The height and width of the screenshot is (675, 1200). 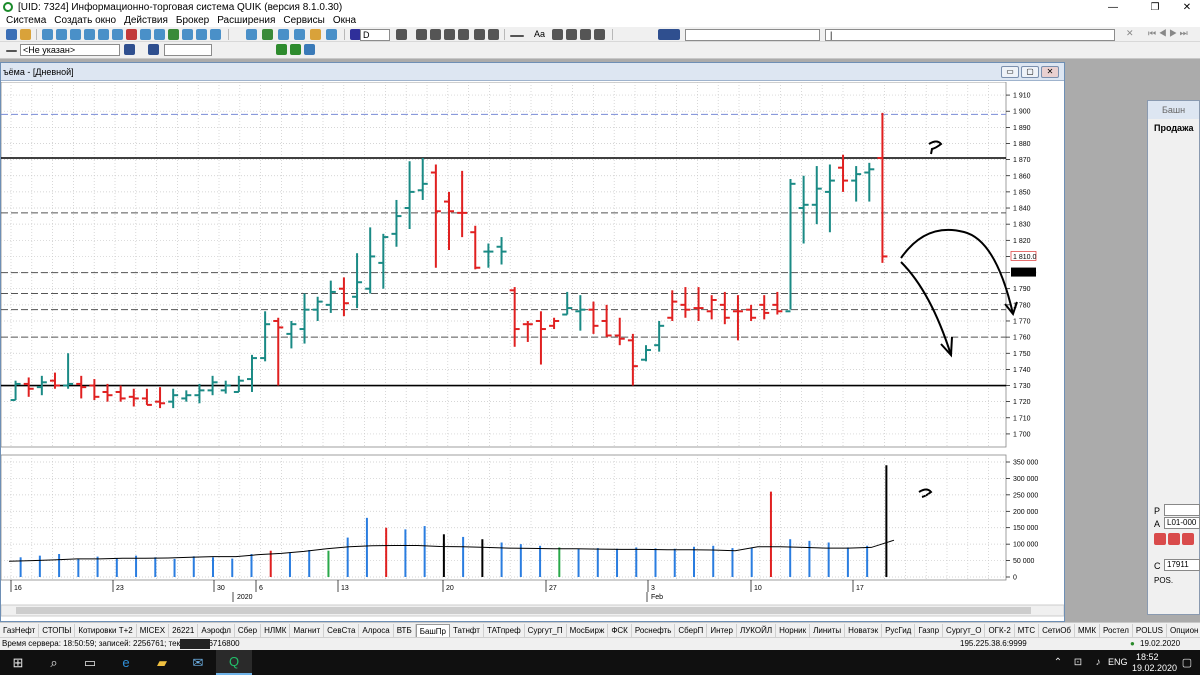 What do you see at coordinates (433, 630) in the screenshot?
I see `tab-12: БашПр` at bounding box center [433, 630].